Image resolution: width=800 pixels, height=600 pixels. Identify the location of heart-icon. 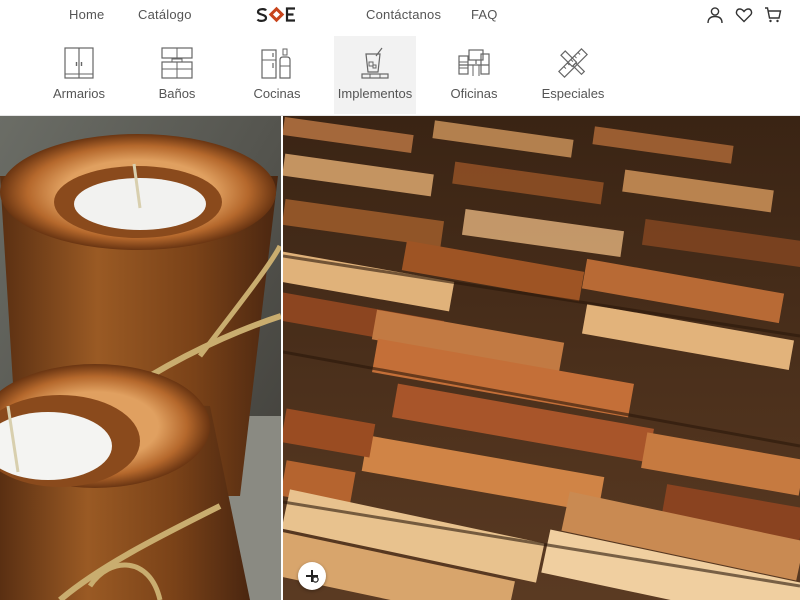
(744, 15).